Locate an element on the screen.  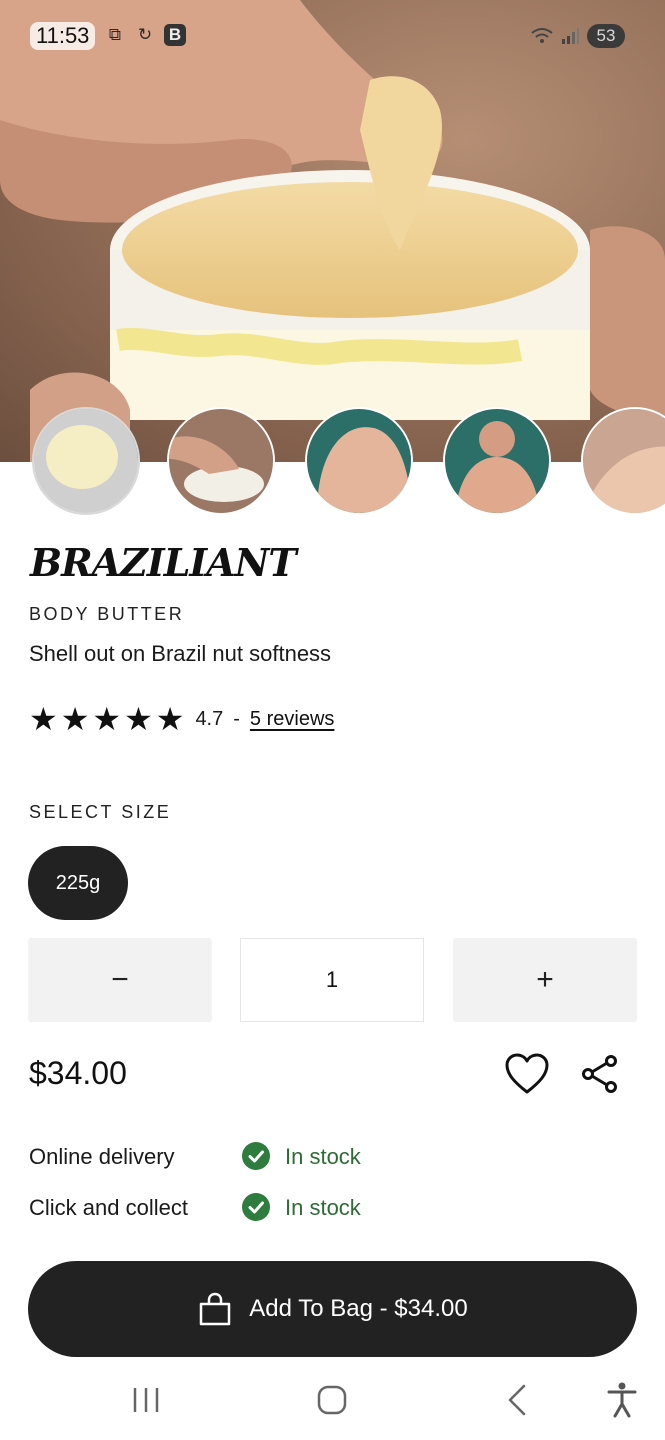
wifi-icon is located at coordinates (542, 36).